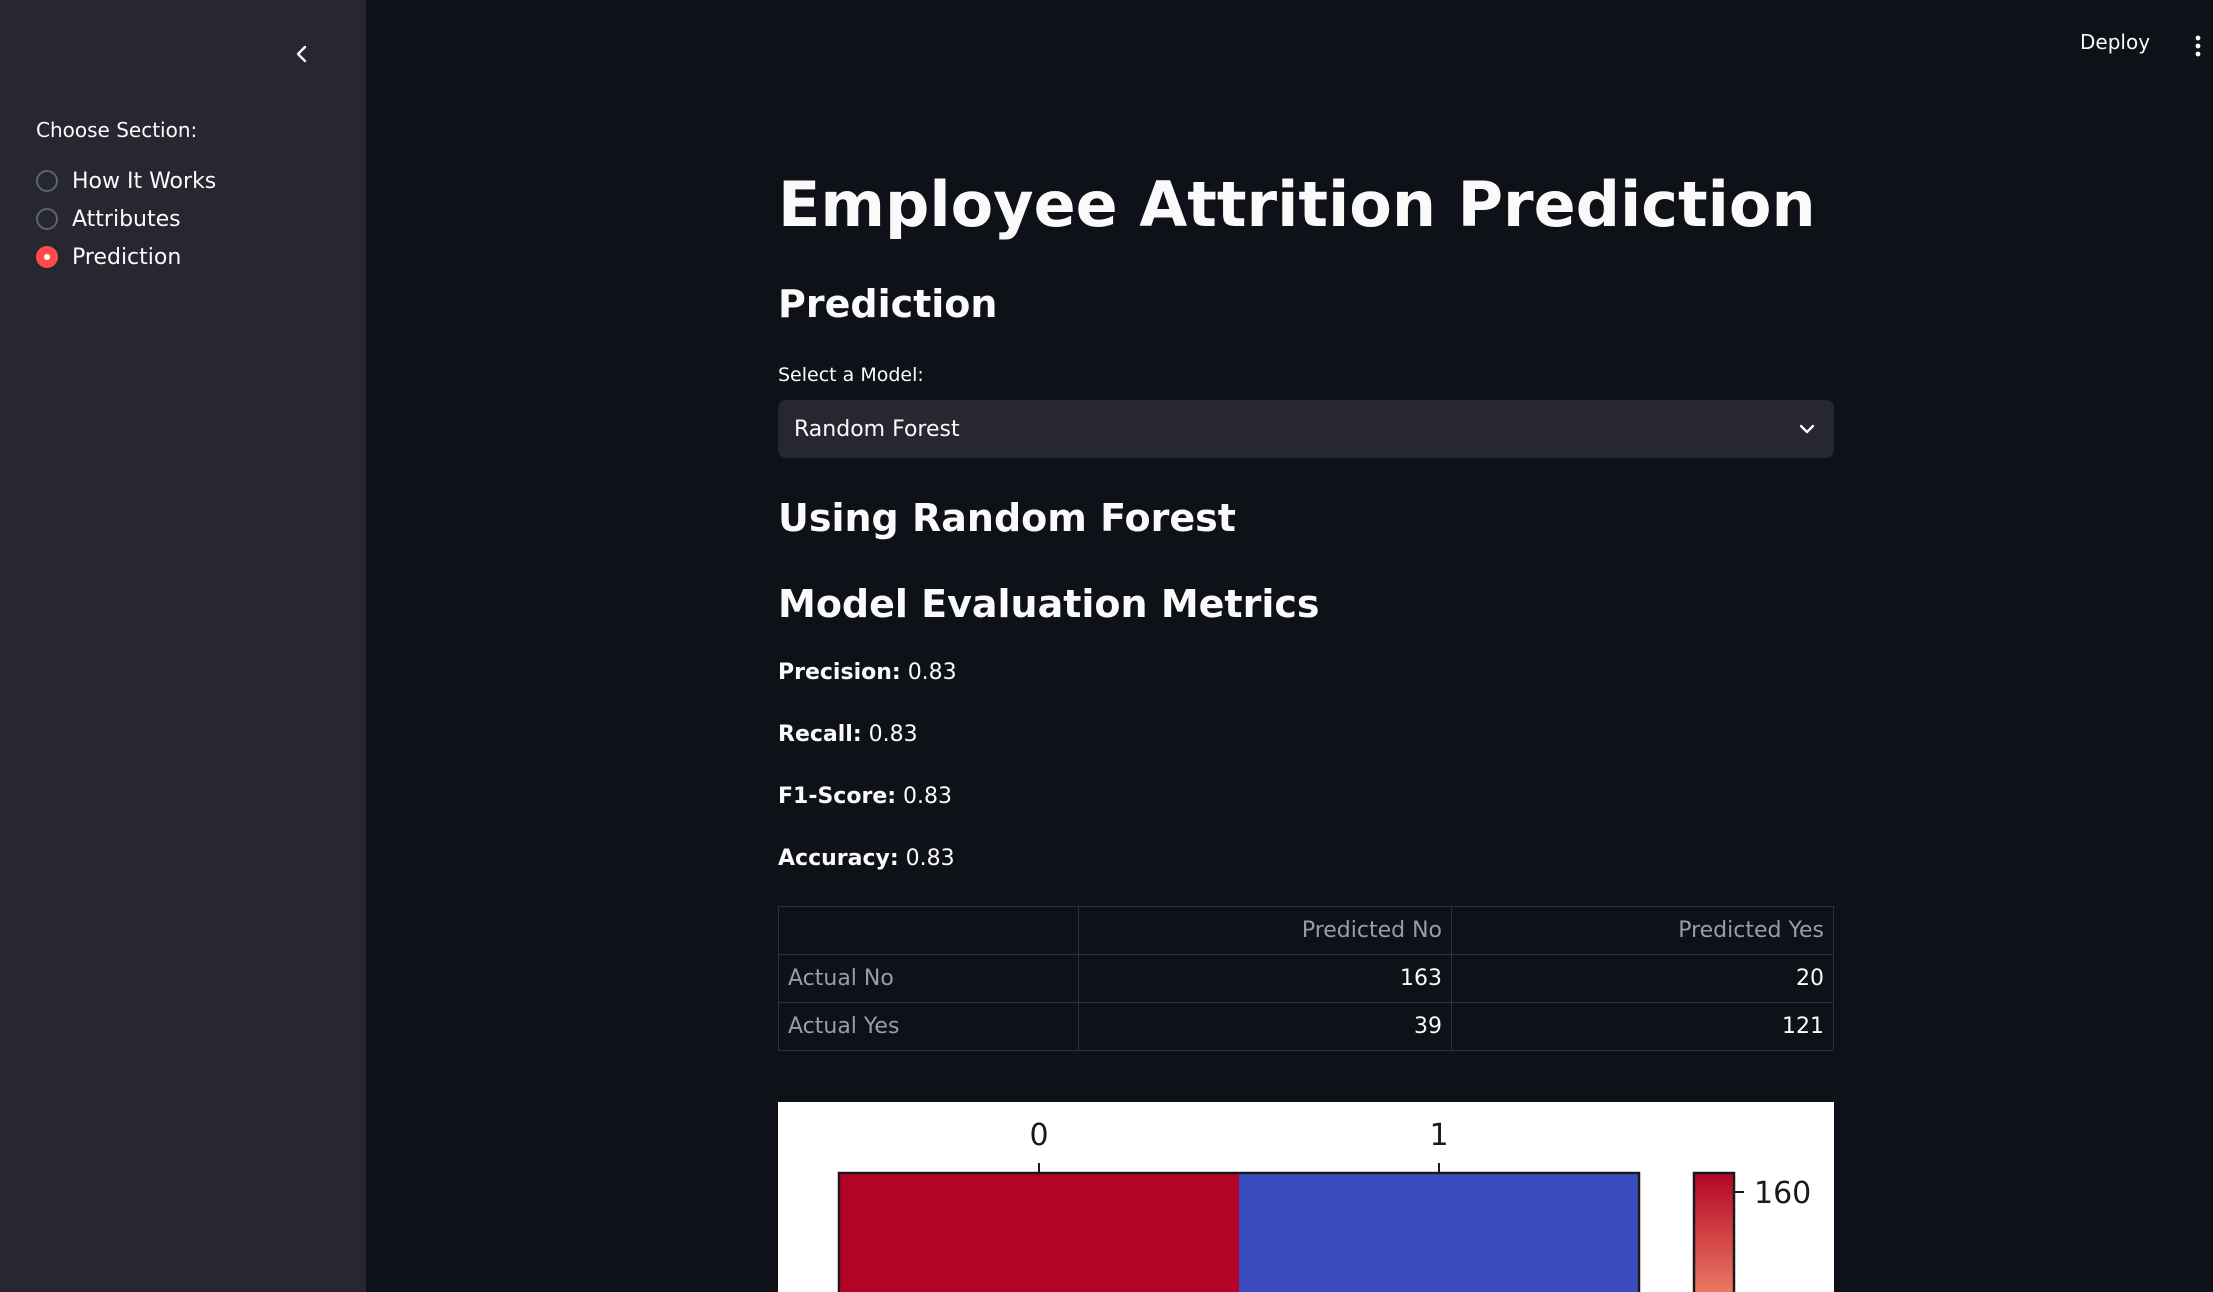 This screenshot has height=1292, width=2213. What do you see at coordinates (839, 672) in the screenshot?
I see `precision-label: Precision:` at bounding box center [839, 672].